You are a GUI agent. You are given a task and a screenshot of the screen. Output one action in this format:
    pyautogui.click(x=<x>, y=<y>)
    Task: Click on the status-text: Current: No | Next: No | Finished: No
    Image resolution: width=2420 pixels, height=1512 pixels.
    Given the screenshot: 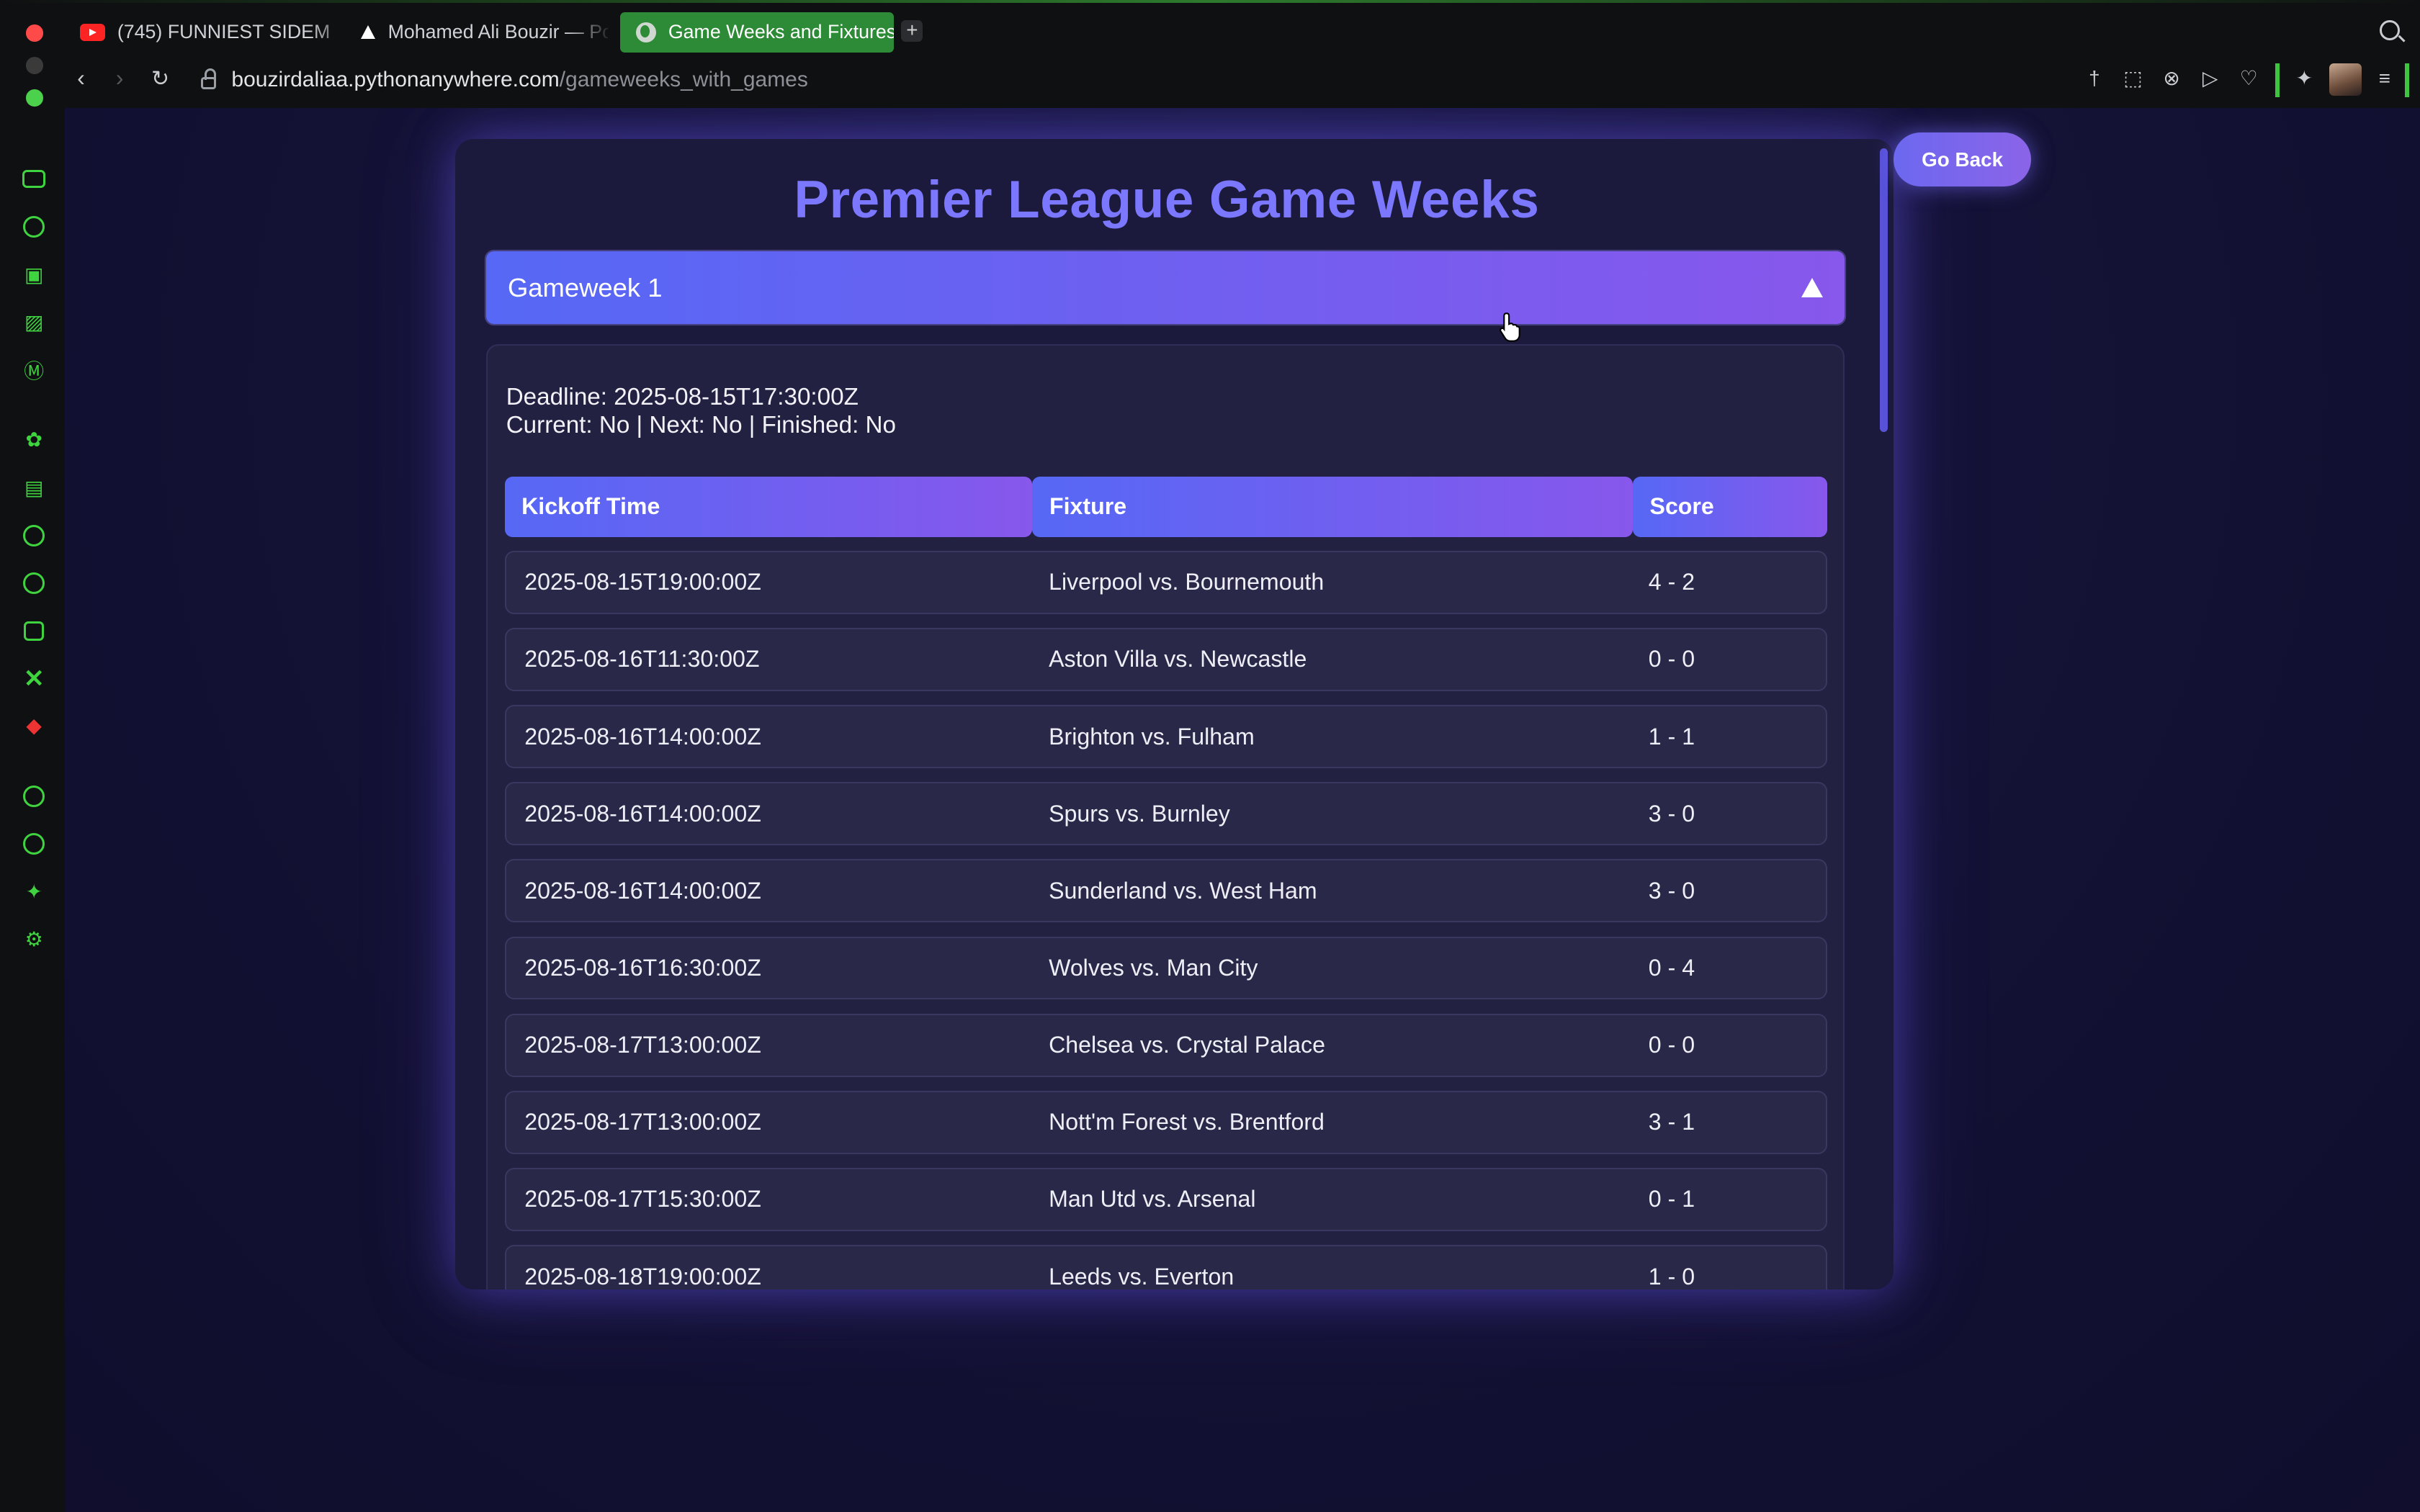 What is the action you would take?
    pyautogui.click(x=701, y=424)
    